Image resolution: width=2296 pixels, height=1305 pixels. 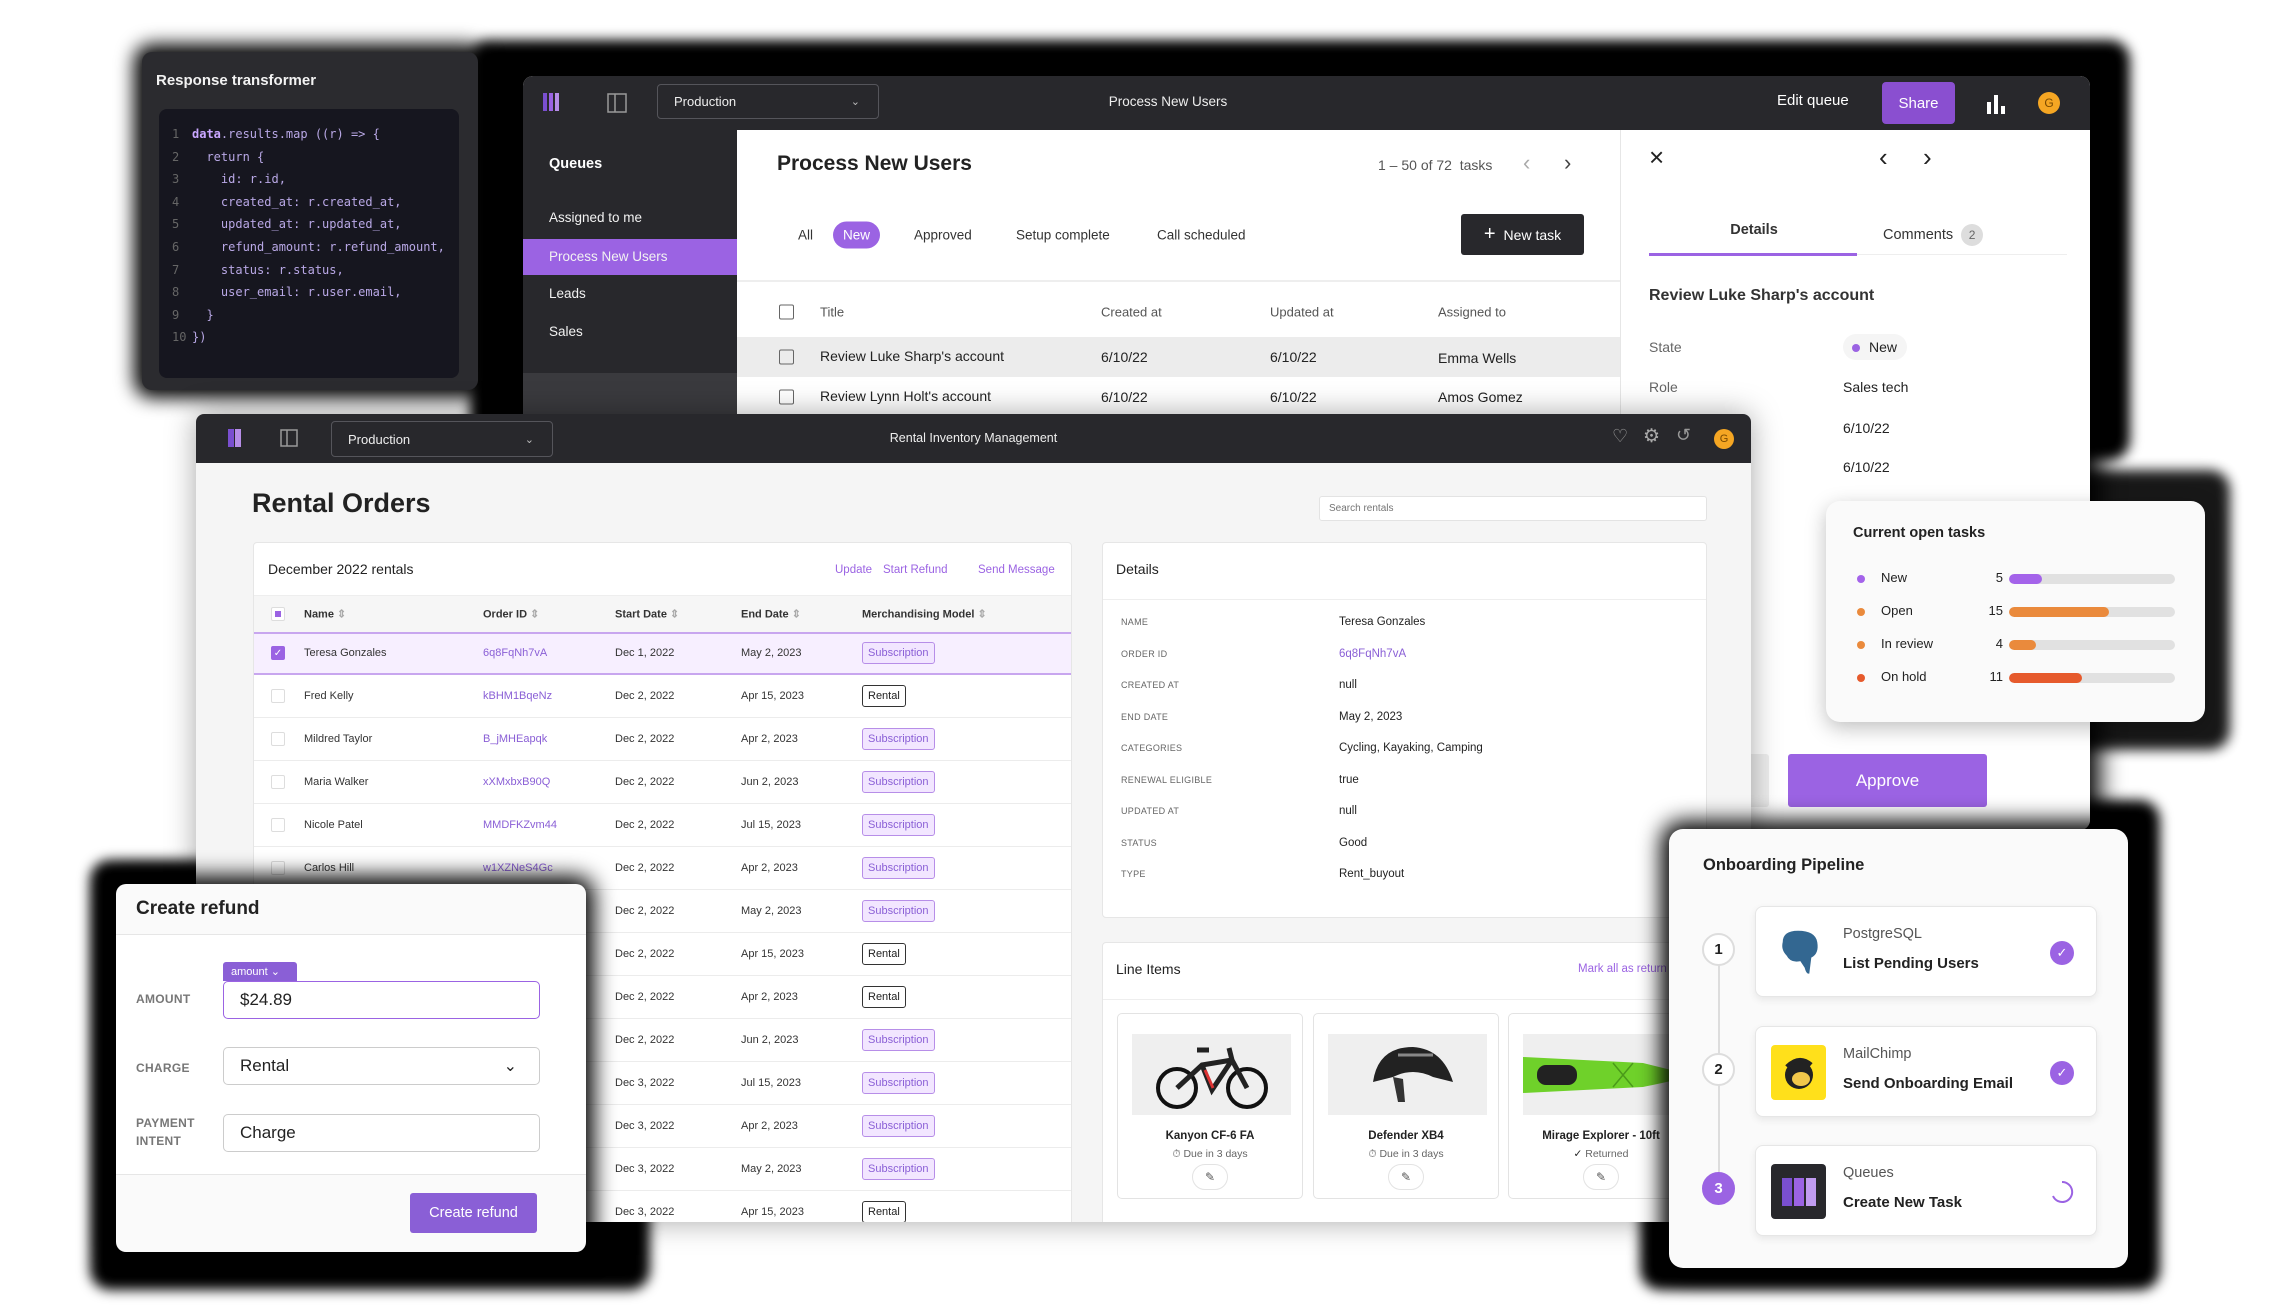 What do you see at coordinates (641, 614) in the screenshot?
I see `column-label: Start Date` at bounding box center [641, 614].